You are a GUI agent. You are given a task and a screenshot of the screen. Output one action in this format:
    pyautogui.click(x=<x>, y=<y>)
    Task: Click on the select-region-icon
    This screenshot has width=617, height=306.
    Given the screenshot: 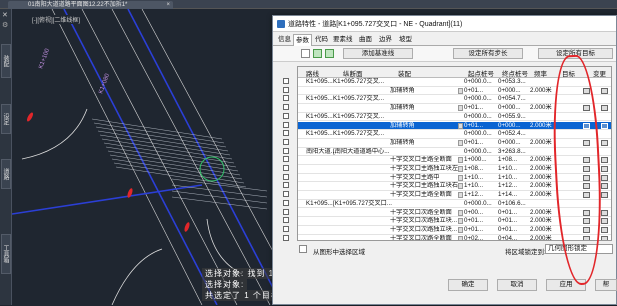 What is the action you would take?
    pyautogui.click(x=303, y=249)
    